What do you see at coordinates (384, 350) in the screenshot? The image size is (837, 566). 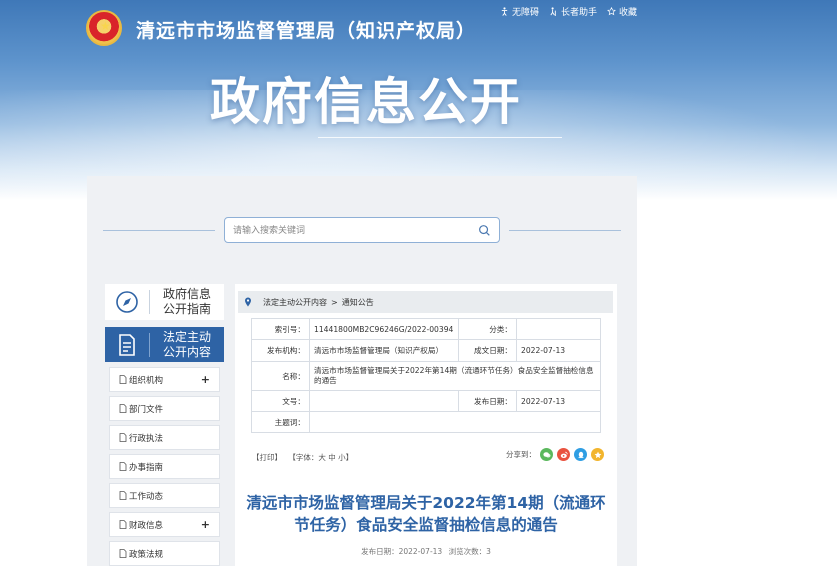 I see `meta-publisher-value: 清远市市场监督管理局（知识产权局）` at bounding box center [384, 350].